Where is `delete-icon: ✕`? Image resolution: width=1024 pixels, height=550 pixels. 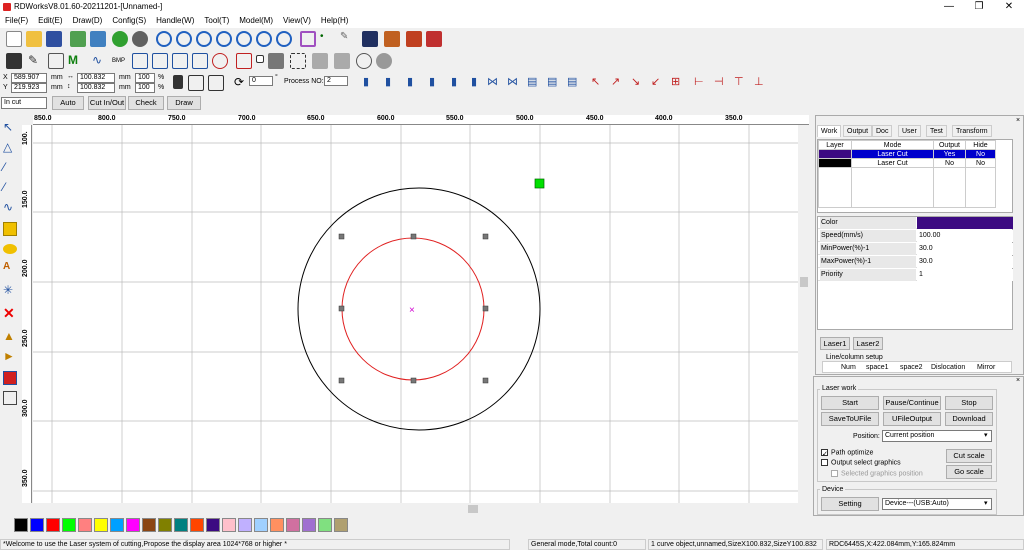
delete-icon: ✕ is located at coordinates (10, 313).